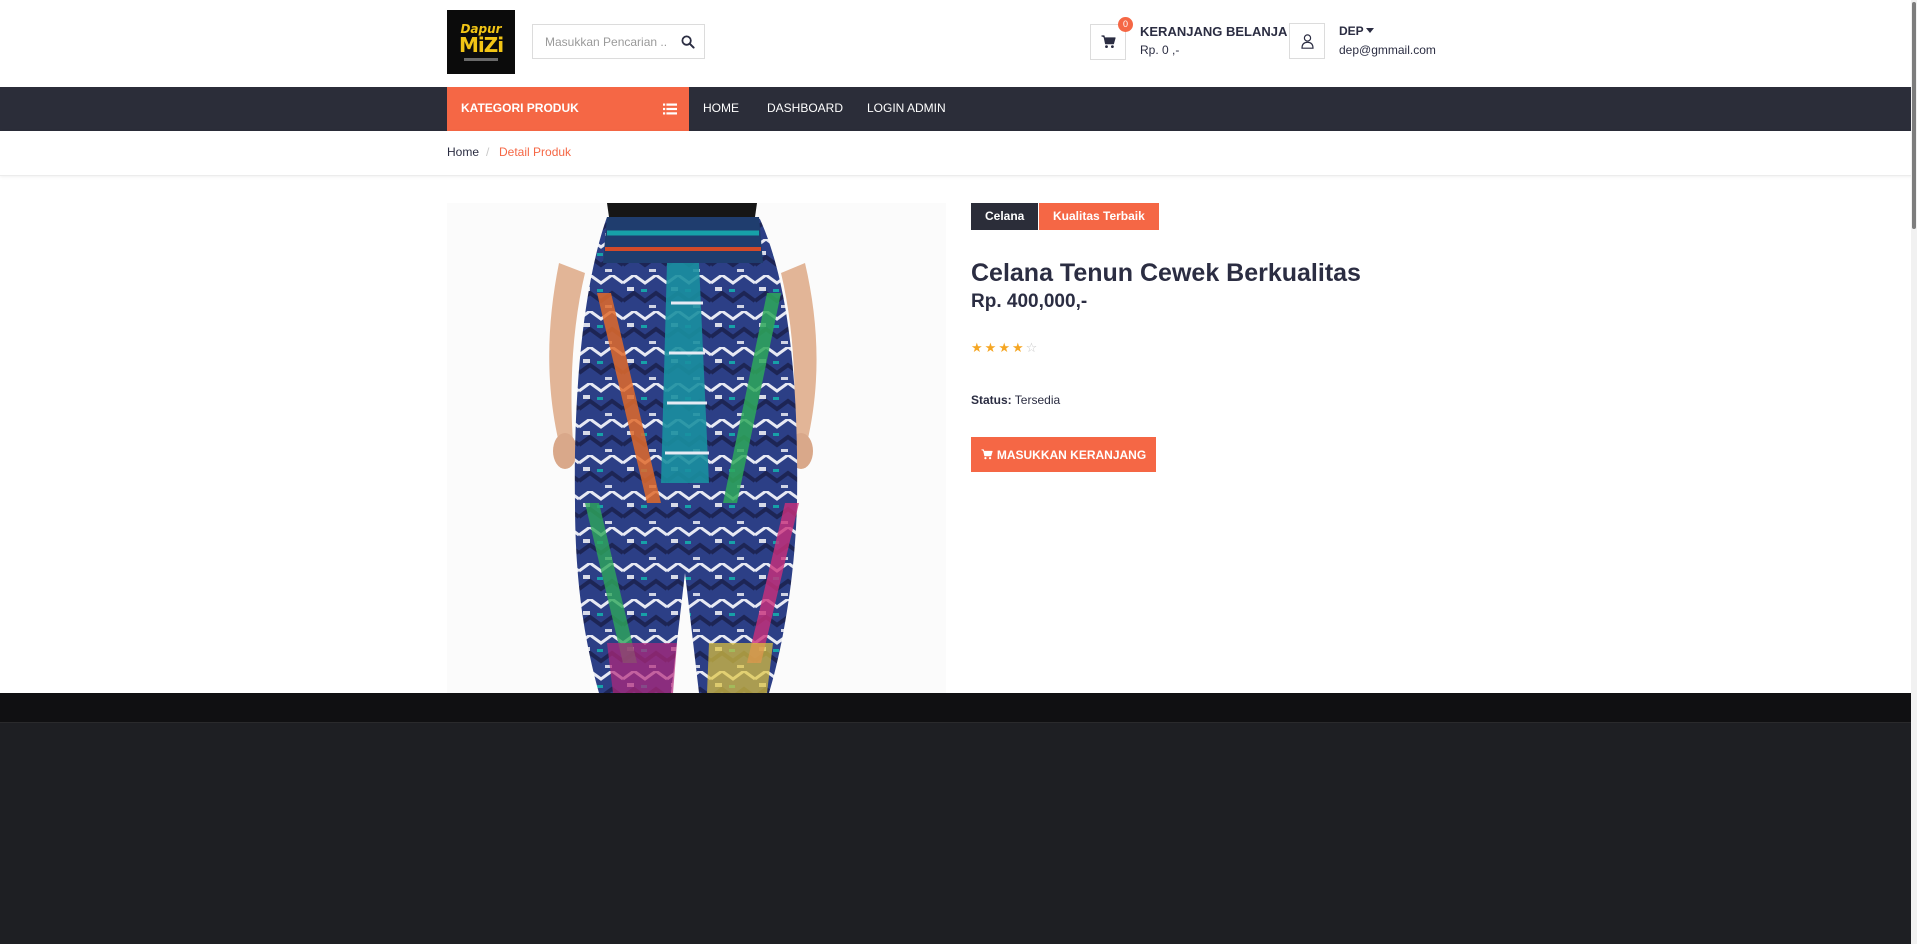 The height and width of the screenshot is (944, 1917). What do you see at coordinates (1099, 216) in the screenshot?
I see `product-quality-tag: Kualitas Terbaik` at bounding box center [1099, 216].